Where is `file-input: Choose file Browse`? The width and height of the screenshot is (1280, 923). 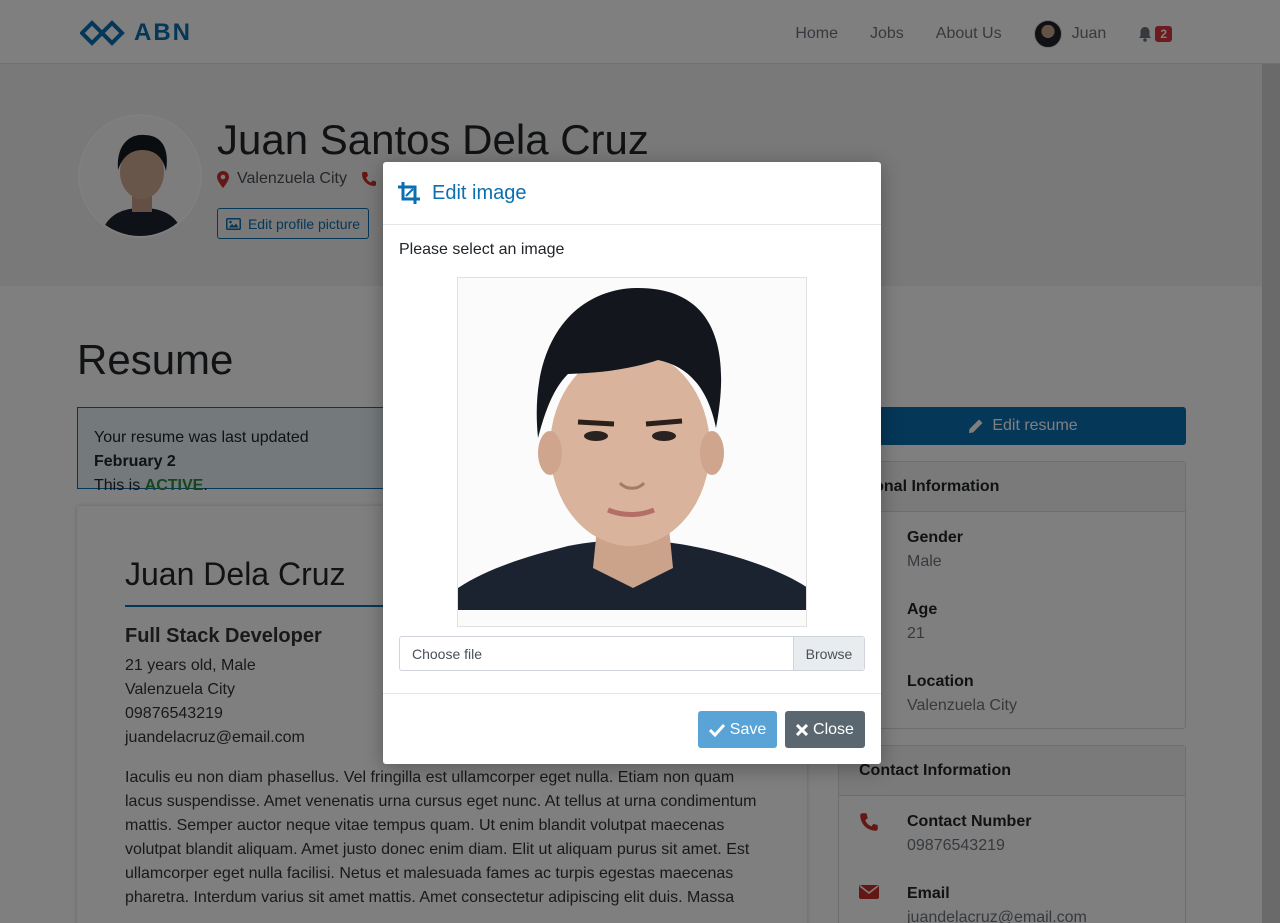 file-input: Choose file Browse is located at coordinates (632, 653).